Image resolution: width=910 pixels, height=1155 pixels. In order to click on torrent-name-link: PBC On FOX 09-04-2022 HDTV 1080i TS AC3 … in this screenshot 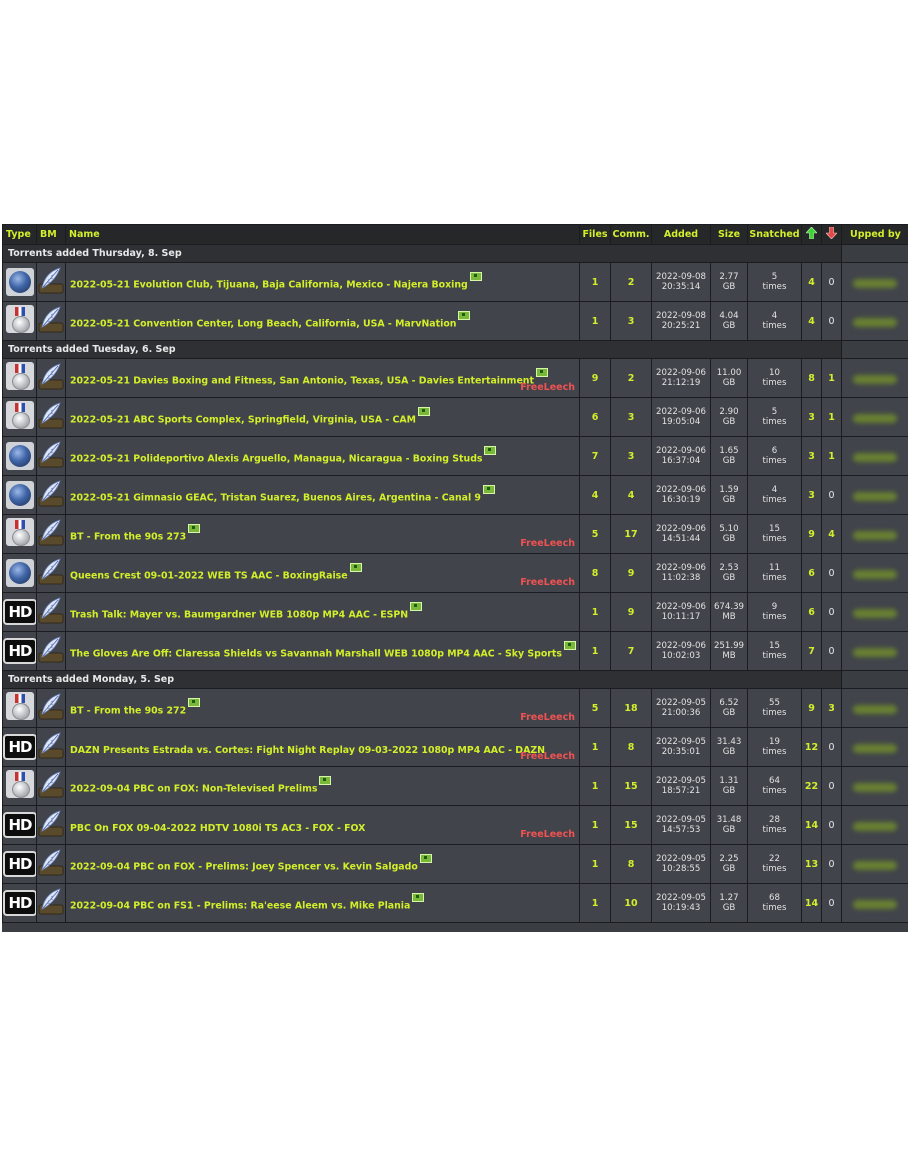, I will do `click(217, 828)`.